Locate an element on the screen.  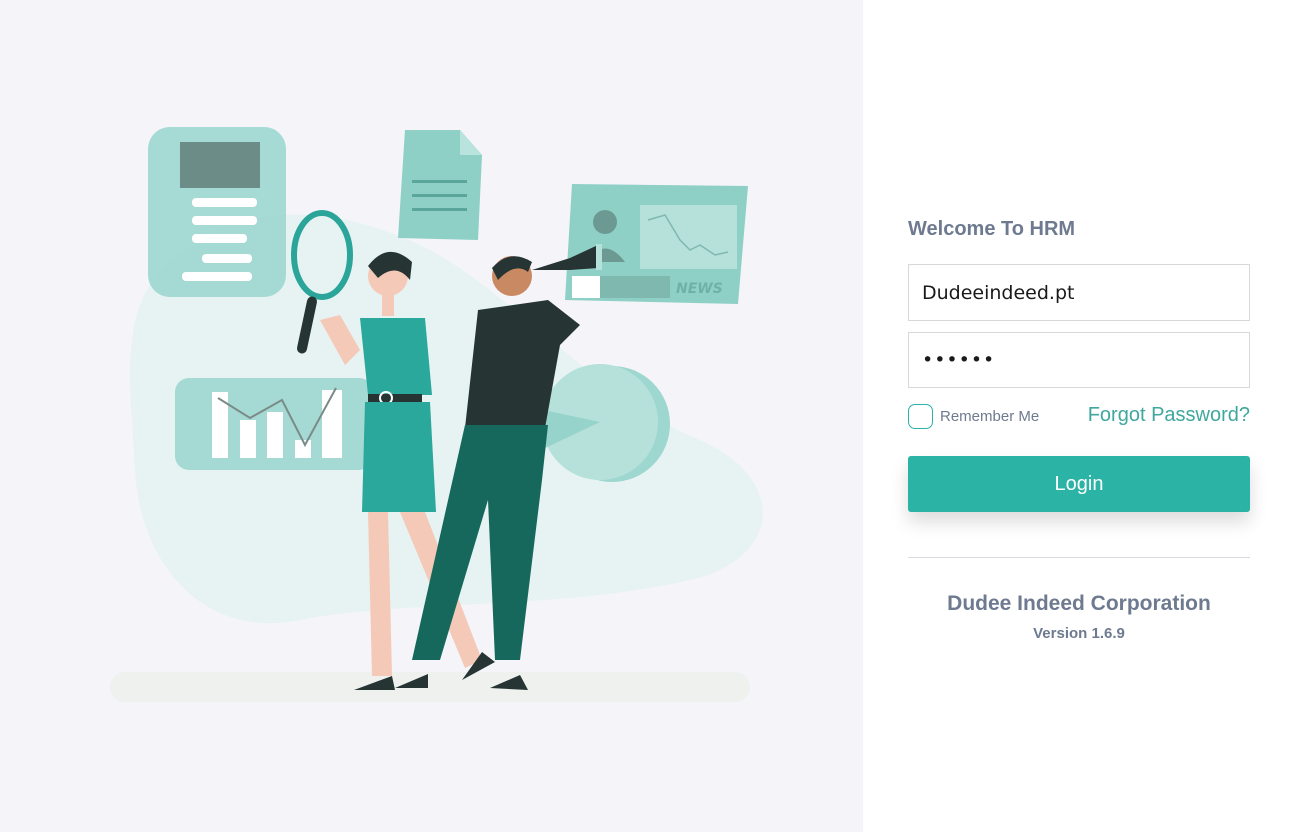
forgot-password-link: Forgot Password? is located at coordinates (1169, 415).